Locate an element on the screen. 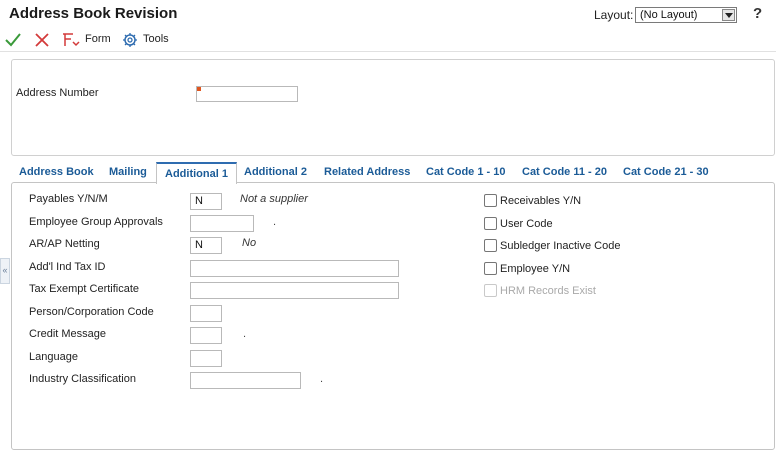 This screenshot has width=776, height=452. user-code-checkbox is located at coordinates (490, 223).